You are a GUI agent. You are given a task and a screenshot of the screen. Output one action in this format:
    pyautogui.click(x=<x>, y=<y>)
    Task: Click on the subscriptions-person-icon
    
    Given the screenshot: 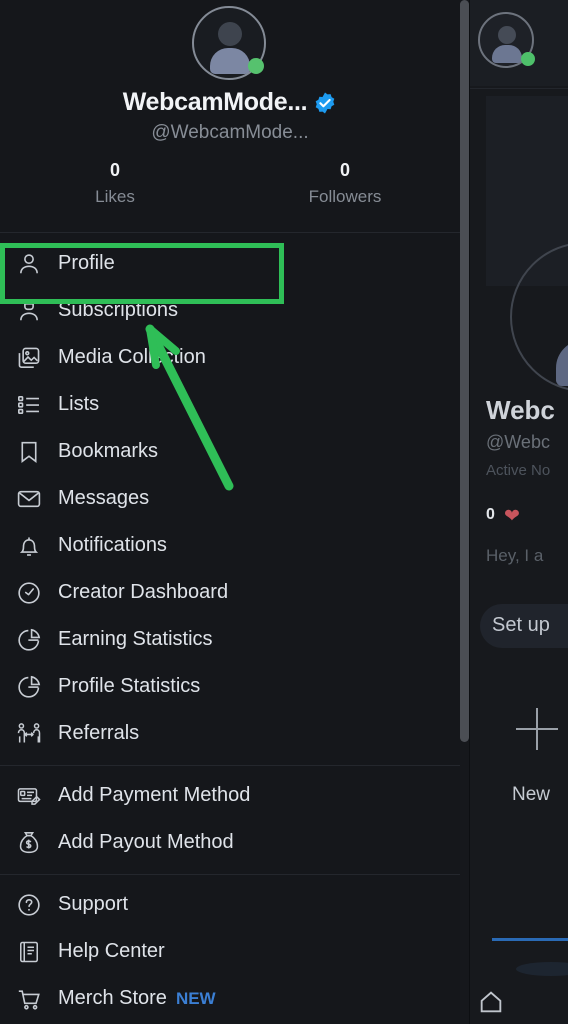 What is the action you would take?
    pyautogui.click(x=29, y=311)
    